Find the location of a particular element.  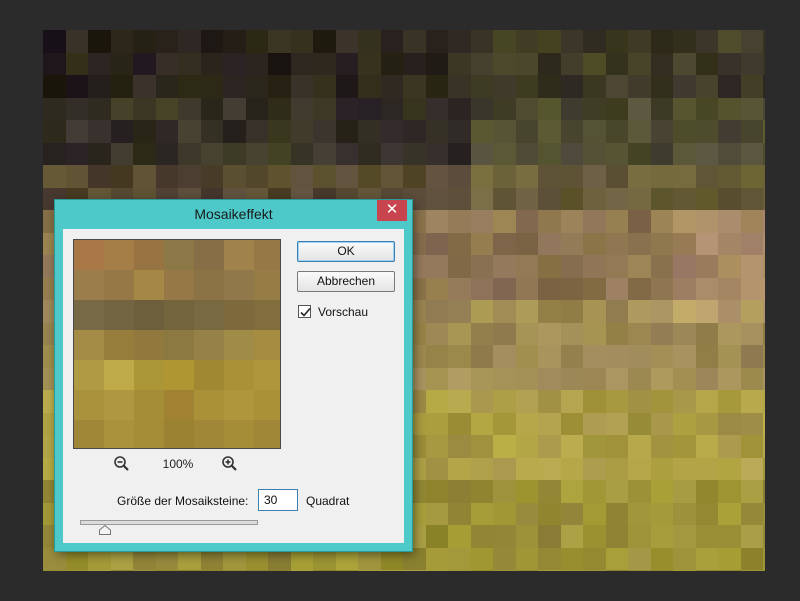

zoom-level: 100% is located at coordinates (178, 464).